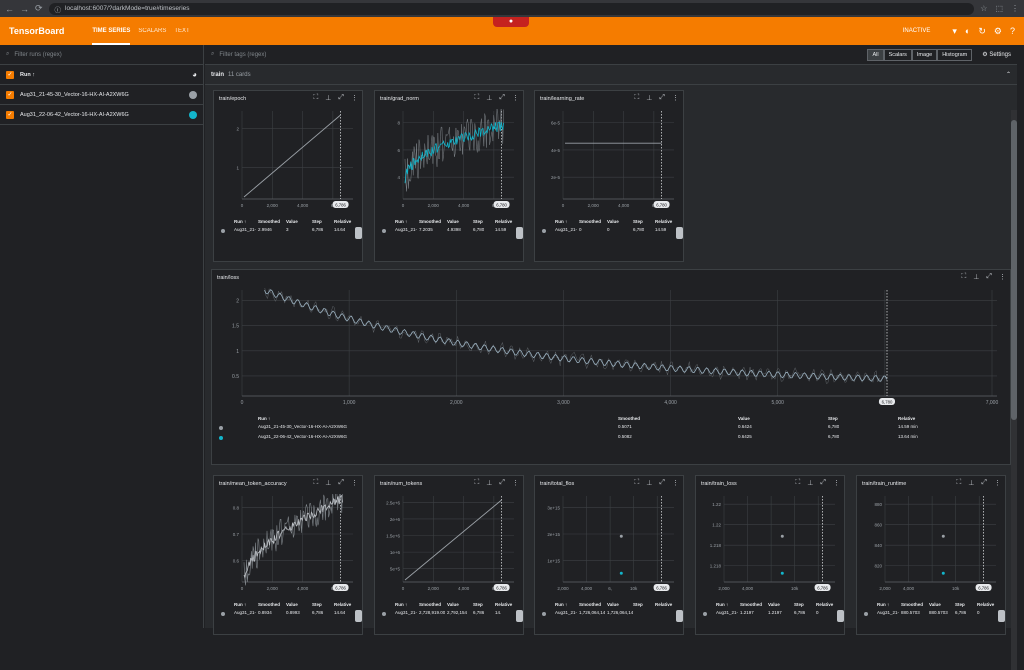  Describe the element at coordinates (924, 54) in the screenshot. I see `filter-image-button: Image` at that location.